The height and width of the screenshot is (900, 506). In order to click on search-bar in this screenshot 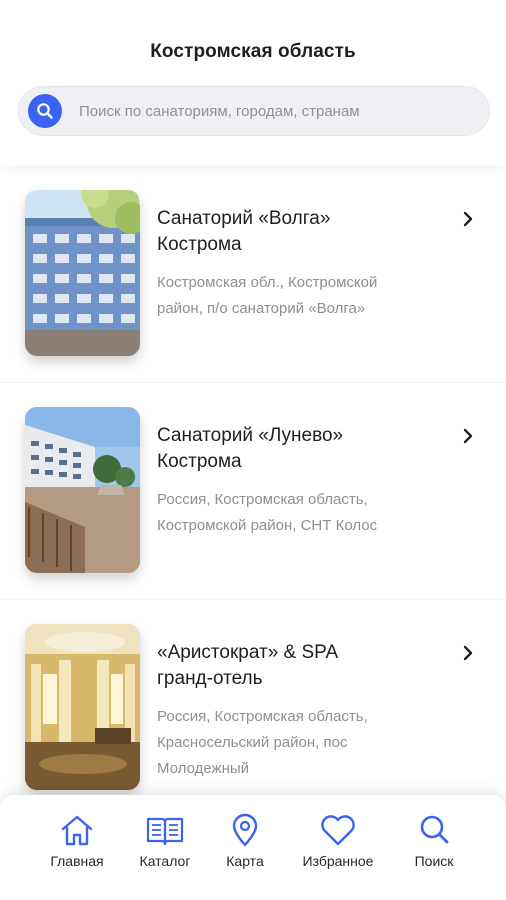, I will do `click(254, 111)`.